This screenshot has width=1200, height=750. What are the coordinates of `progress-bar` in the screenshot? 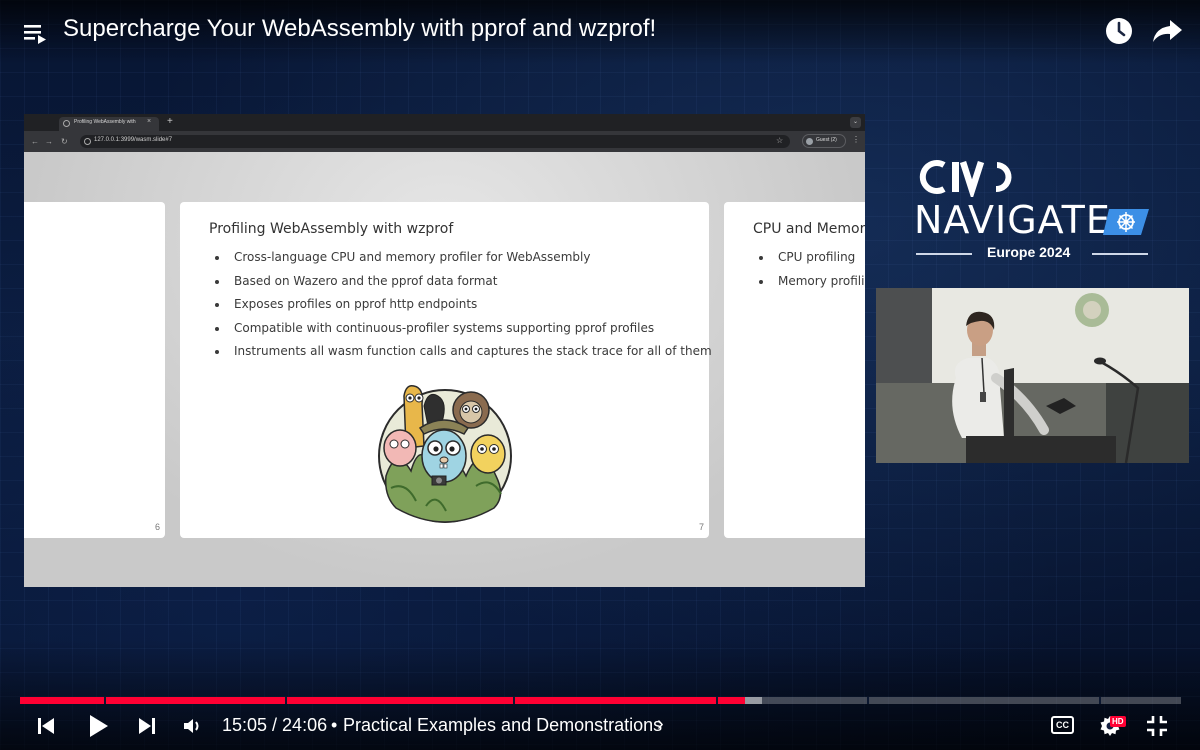 It's located at (600, 700).